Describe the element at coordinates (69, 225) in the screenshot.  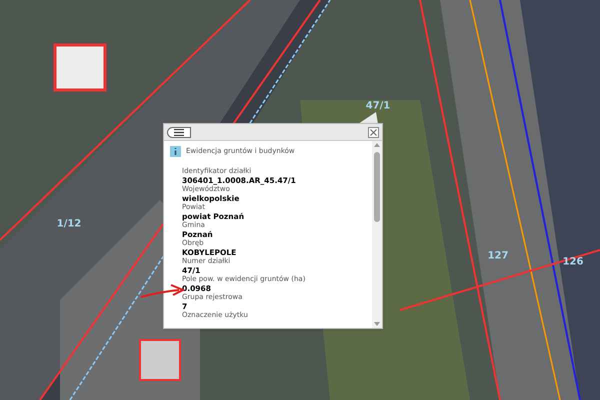
I see `parcel-number-label: 1/12` at that location.